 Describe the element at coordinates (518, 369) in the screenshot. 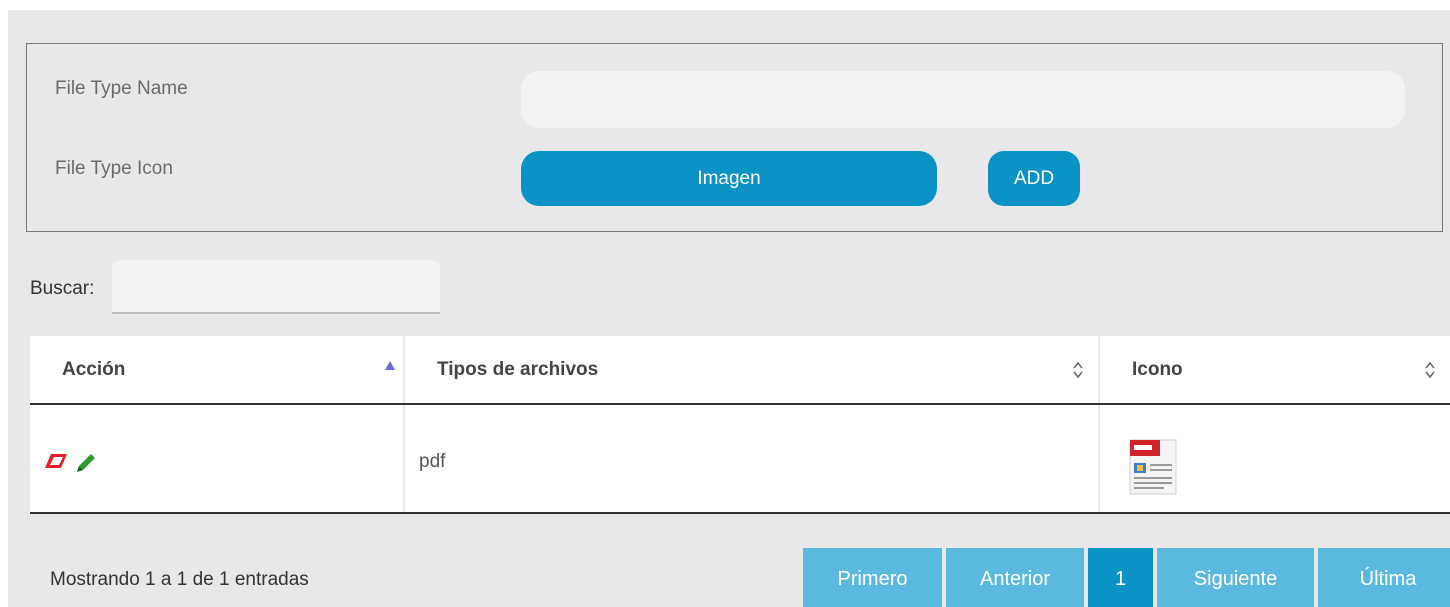

I see `column-header-label: Tipos de archivos` at that location.